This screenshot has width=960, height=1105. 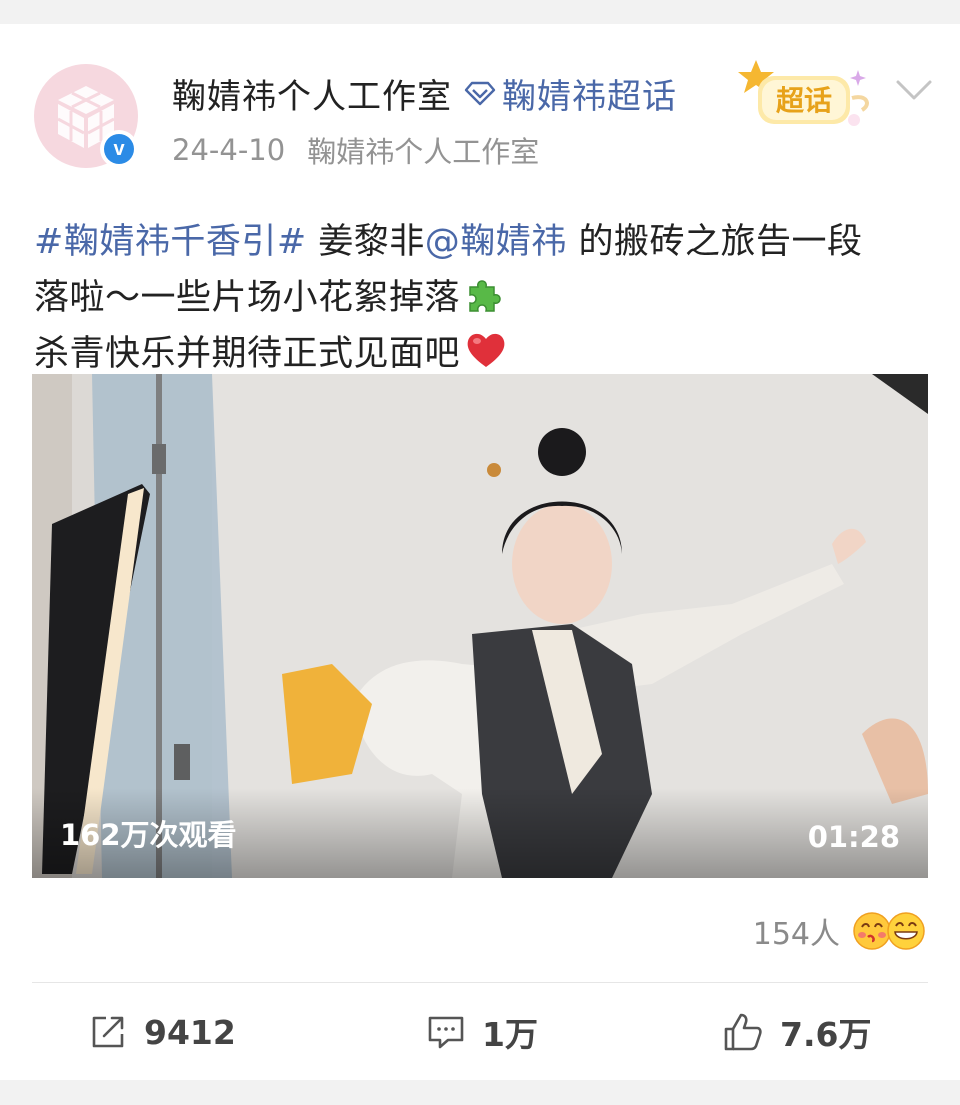 What do you see at coordinates (247, 354) in the screenshot?
I see `post-text-segment: 杀青快乐并期待正式见面吧` at bounding box center [247, 354].